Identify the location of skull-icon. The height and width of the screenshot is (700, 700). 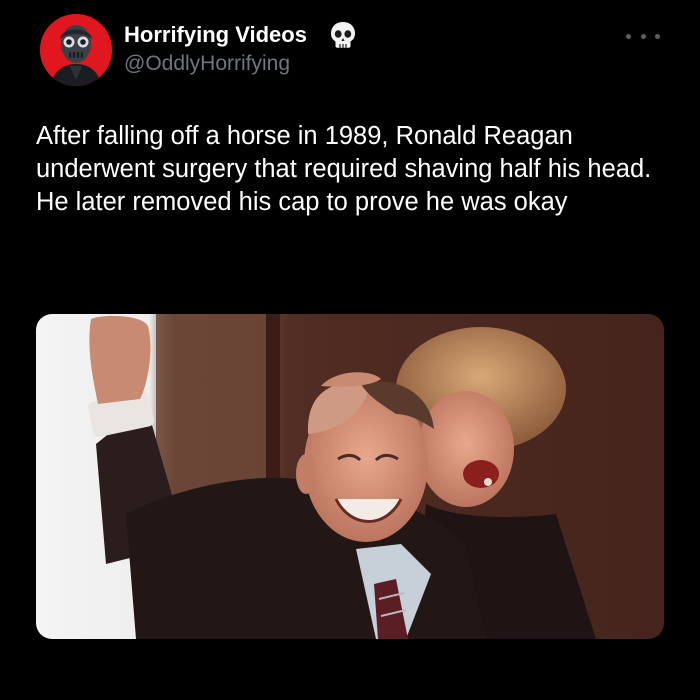
(343, 35).